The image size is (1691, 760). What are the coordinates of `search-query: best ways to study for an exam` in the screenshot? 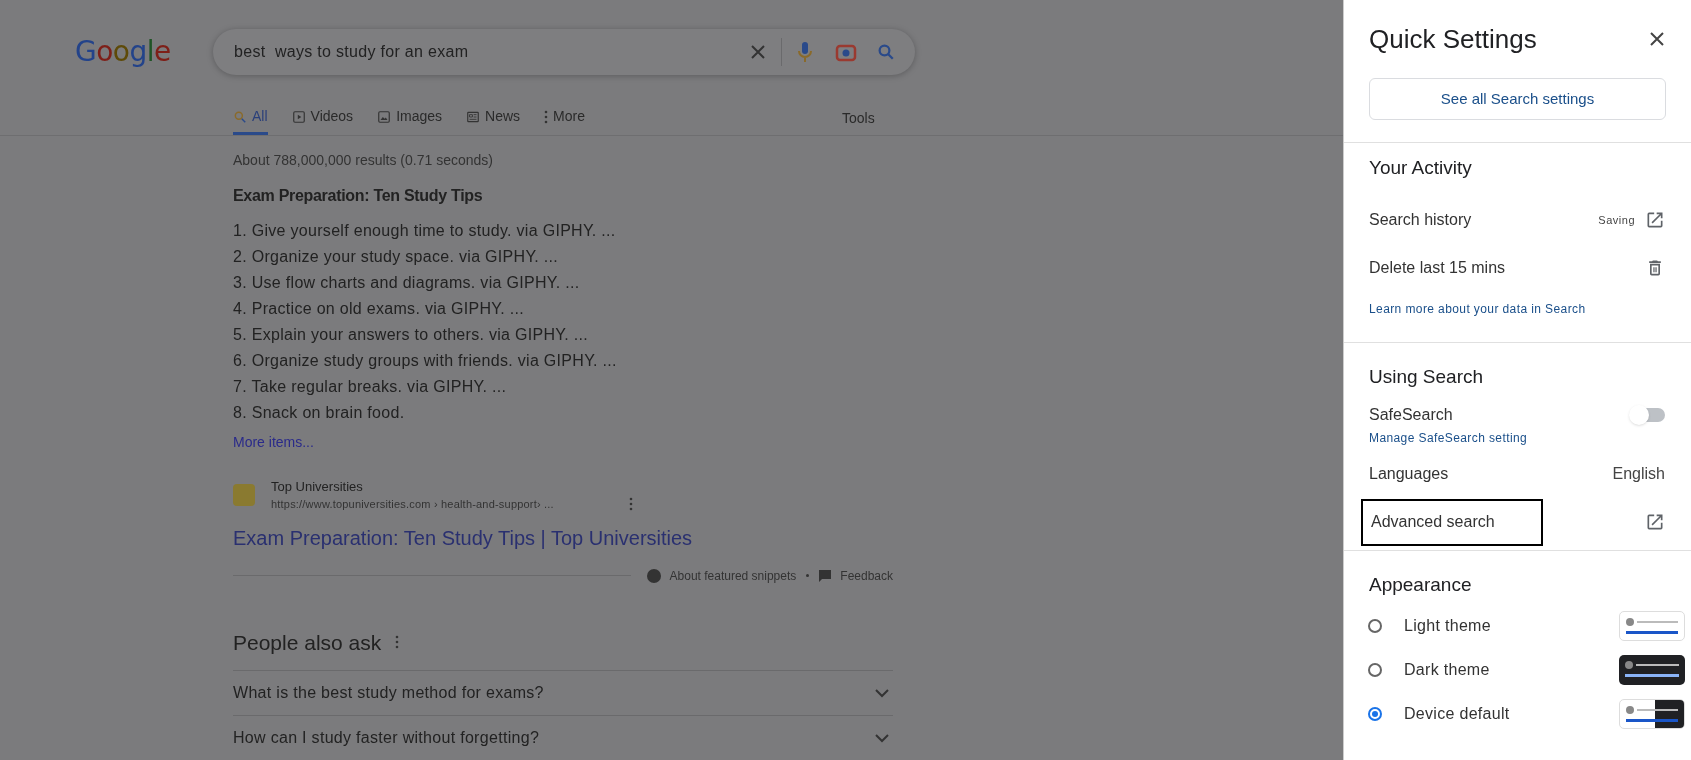 It's located at (352, 51).